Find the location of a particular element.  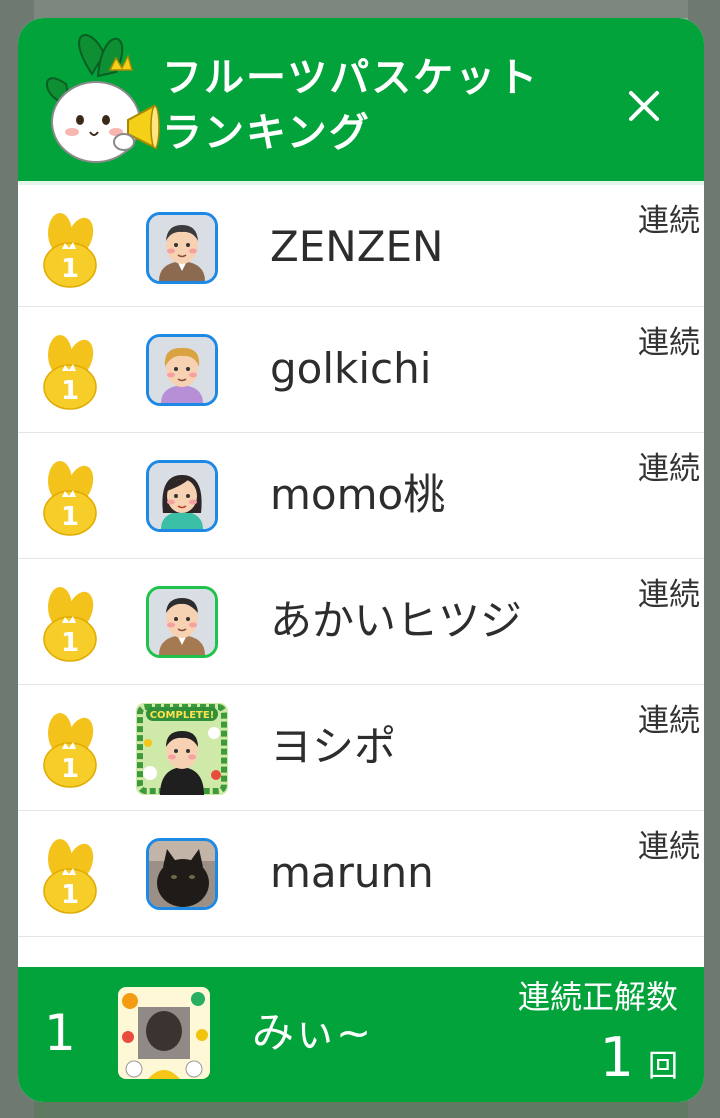

title-line-2: ランキング is located at coordinates (266, 133).